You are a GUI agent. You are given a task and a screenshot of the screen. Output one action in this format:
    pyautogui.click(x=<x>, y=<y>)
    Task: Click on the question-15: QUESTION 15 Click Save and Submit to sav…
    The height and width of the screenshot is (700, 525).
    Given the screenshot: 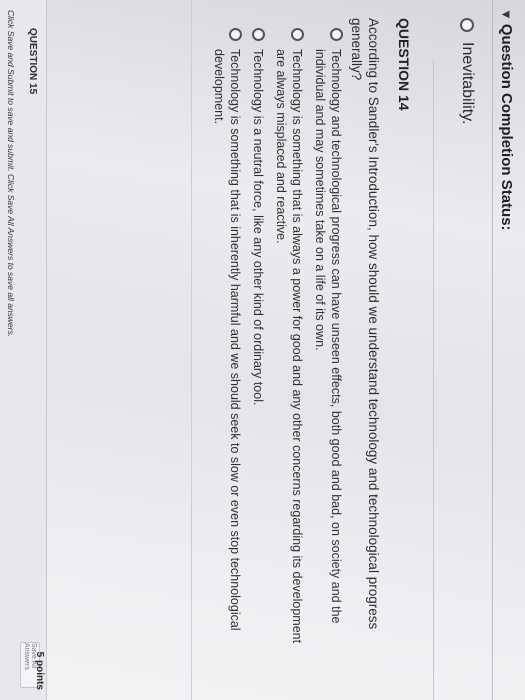 What is the action you would take?
    pyautogui.click(x=23, y=350)
    